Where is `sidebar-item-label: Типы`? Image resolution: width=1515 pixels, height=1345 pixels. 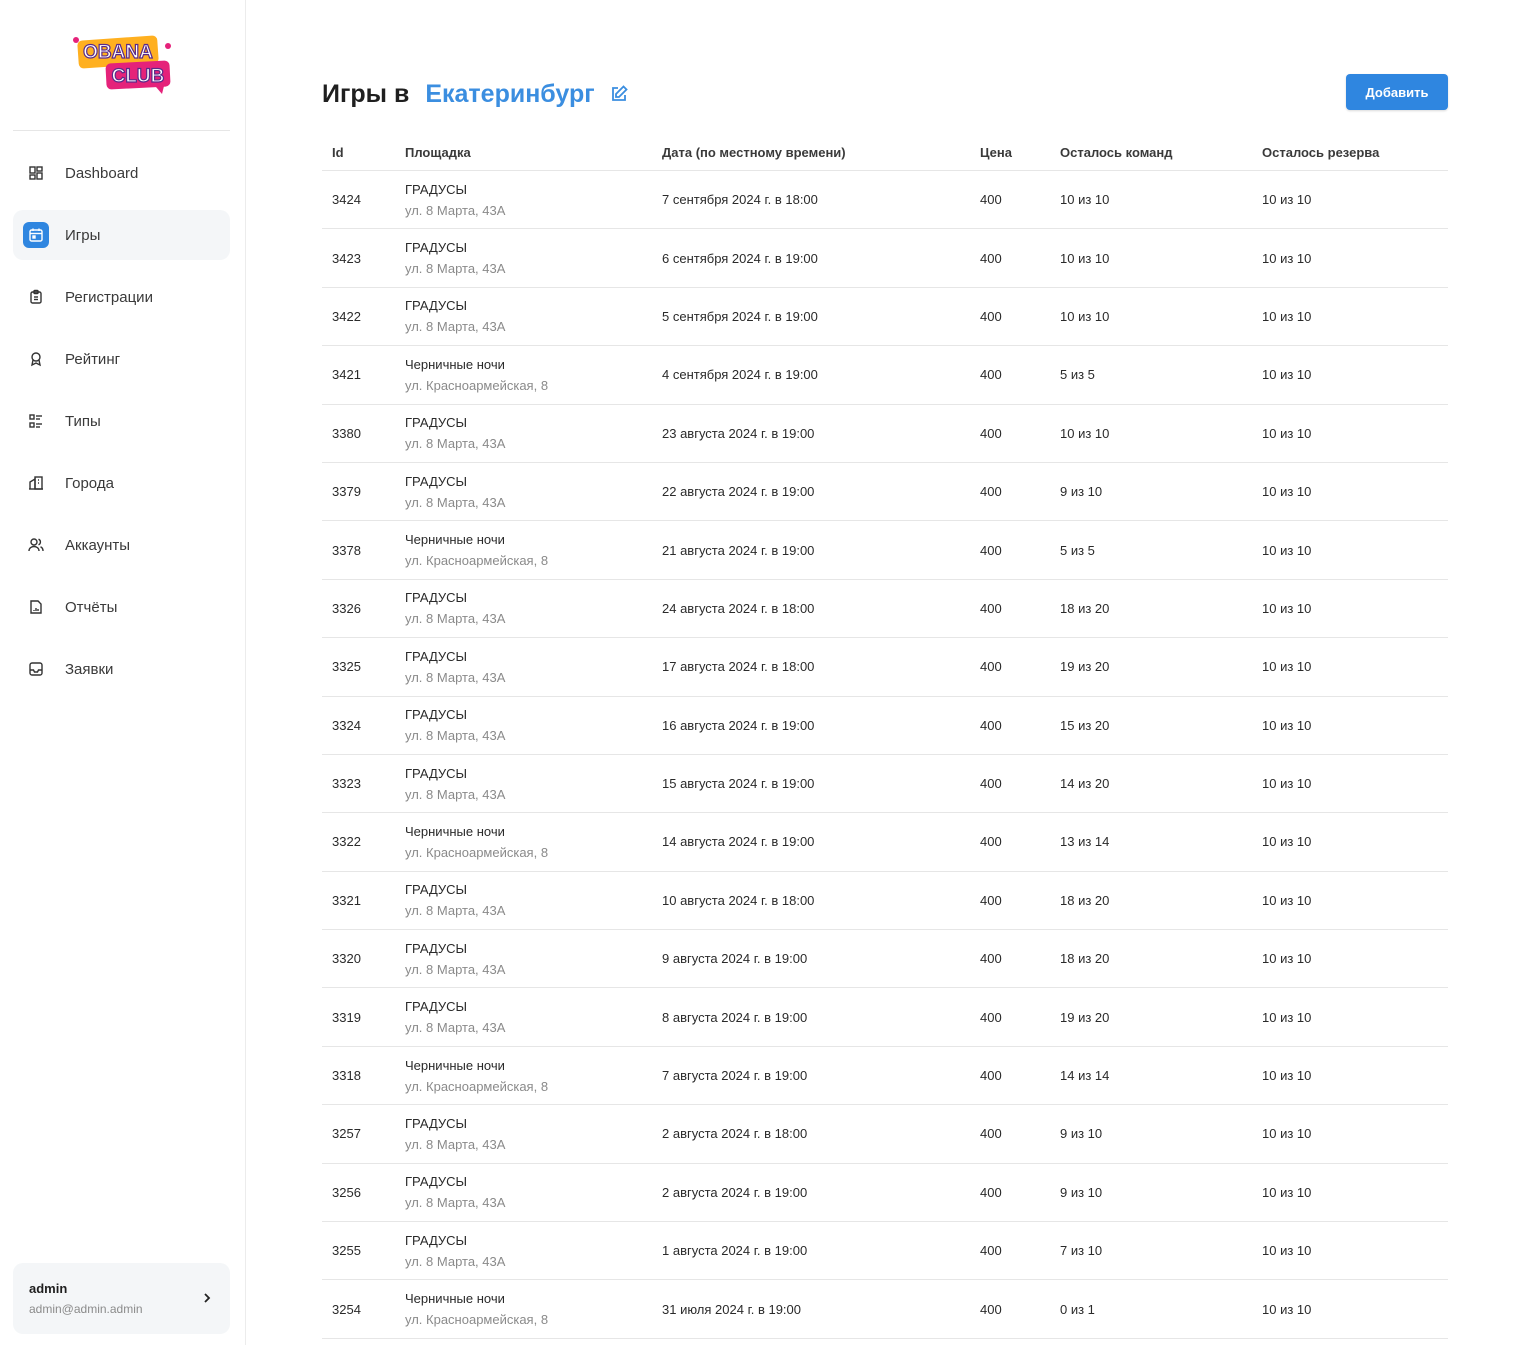
sidebar-item-label: Типы is located at coordinates (83, 421).